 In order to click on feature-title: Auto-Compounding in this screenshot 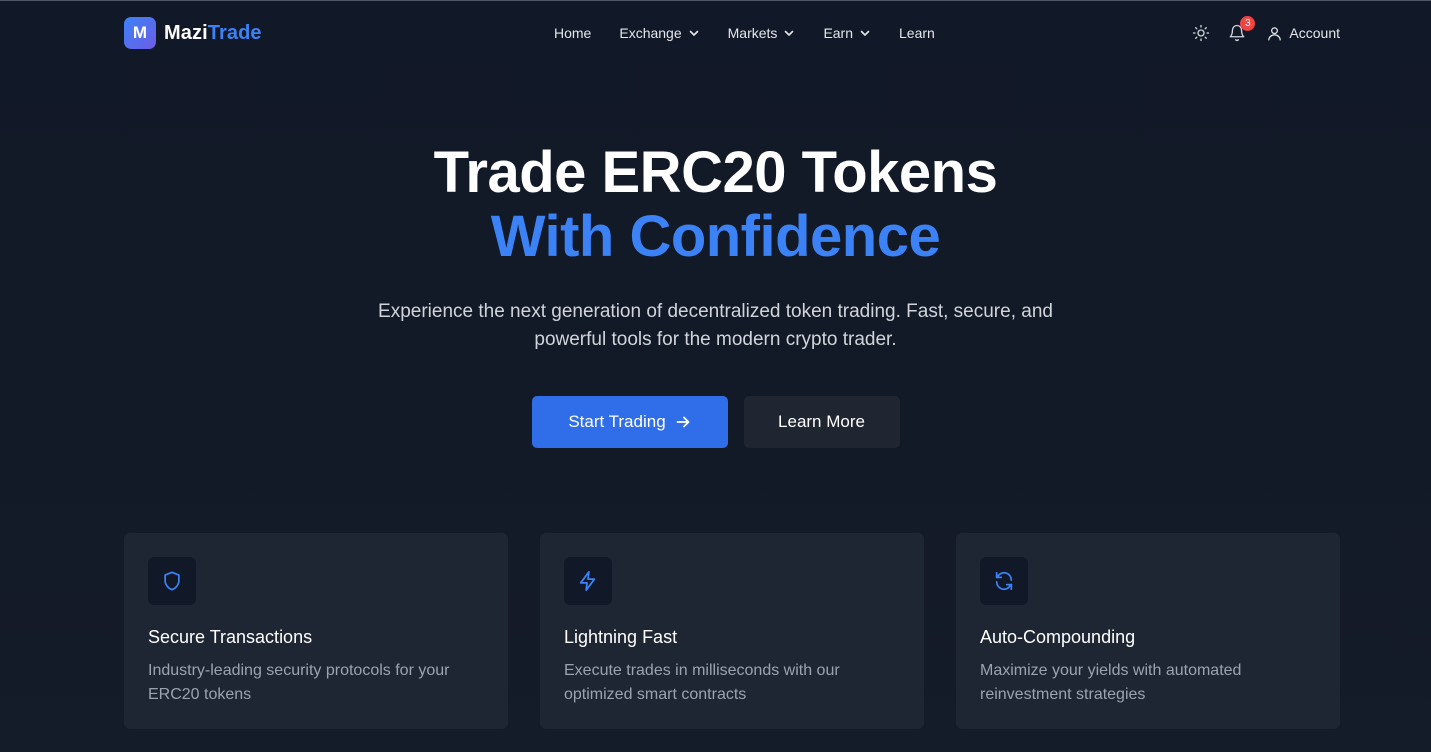, I will do `click(1058, 637)`.